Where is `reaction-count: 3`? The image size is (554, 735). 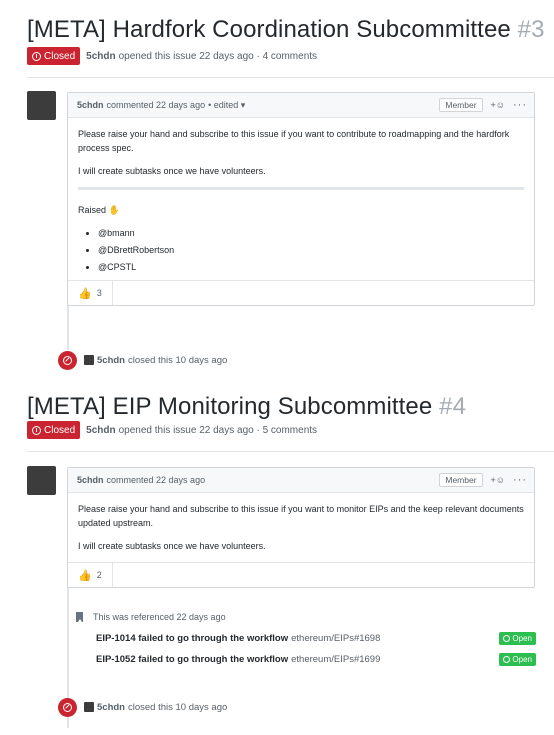
reaction-count: 3 is located at coordinates (99, 293).